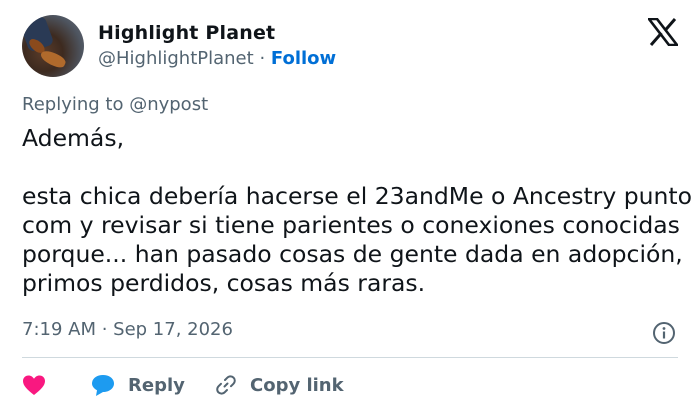  What do you see at coordinates (352, 385) in the screenshot?
I see `action-bar: Reply Copy link` at bounding box center [352, 385].